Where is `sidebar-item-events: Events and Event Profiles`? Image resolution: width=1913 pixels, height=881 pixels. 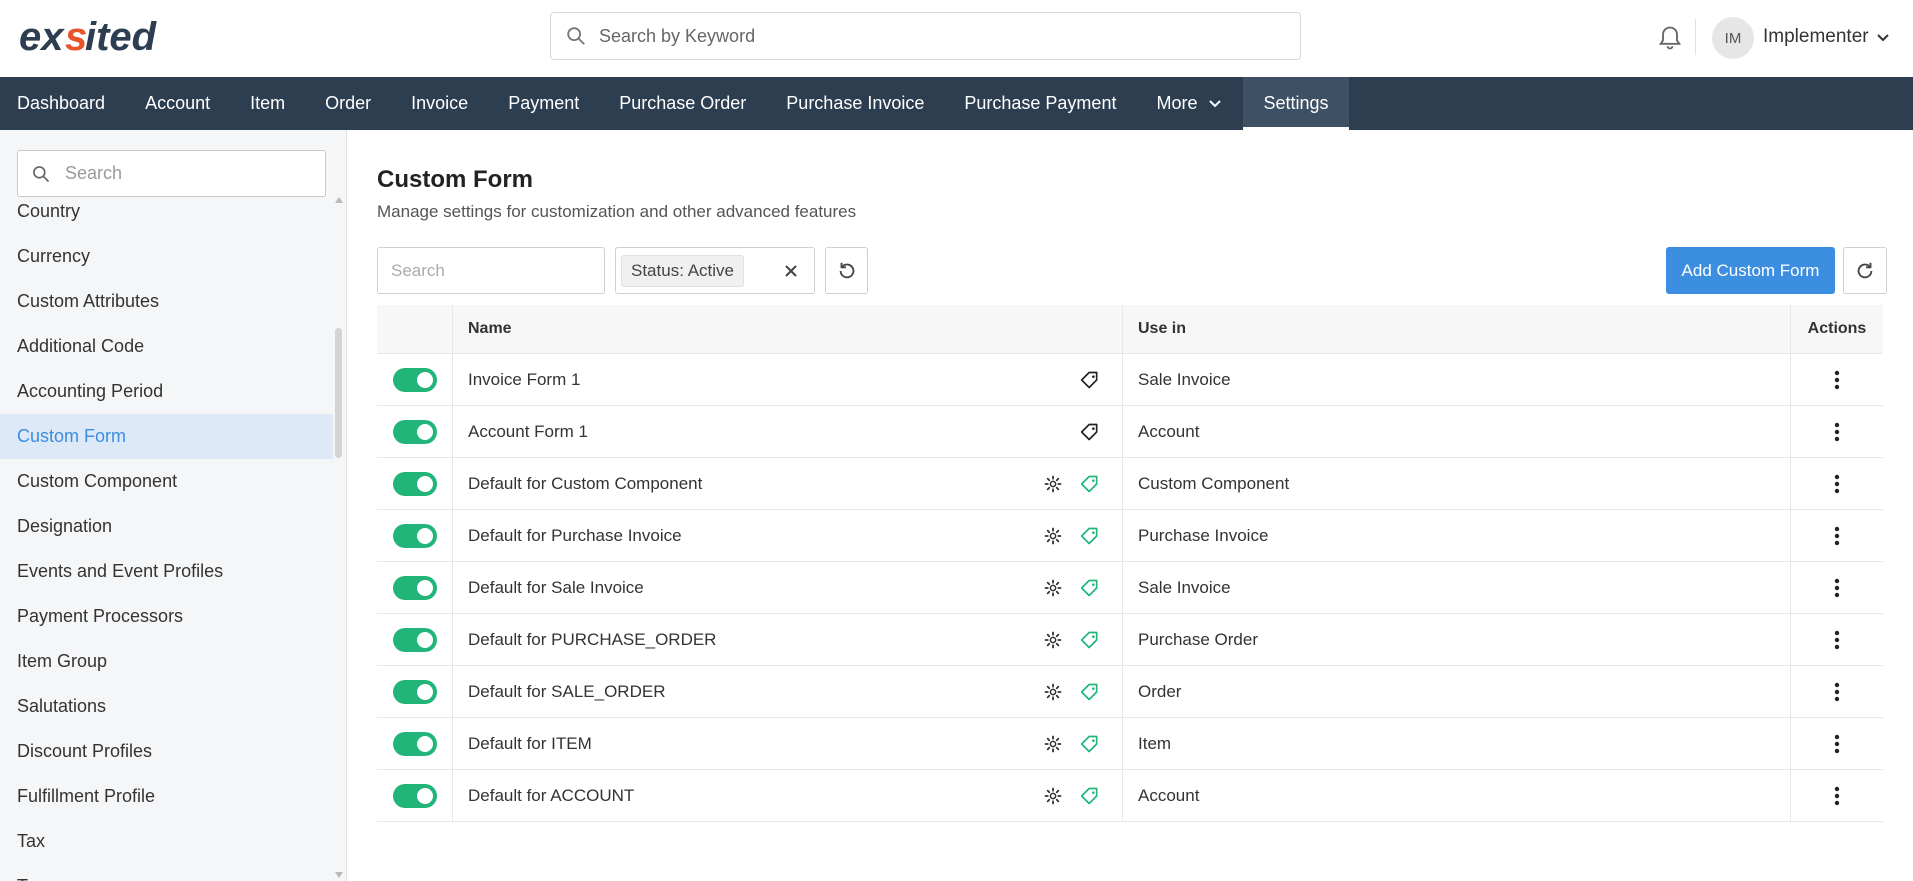 sidebar-item-events: Events and Event Profiles is located at coordinates (166, 571).